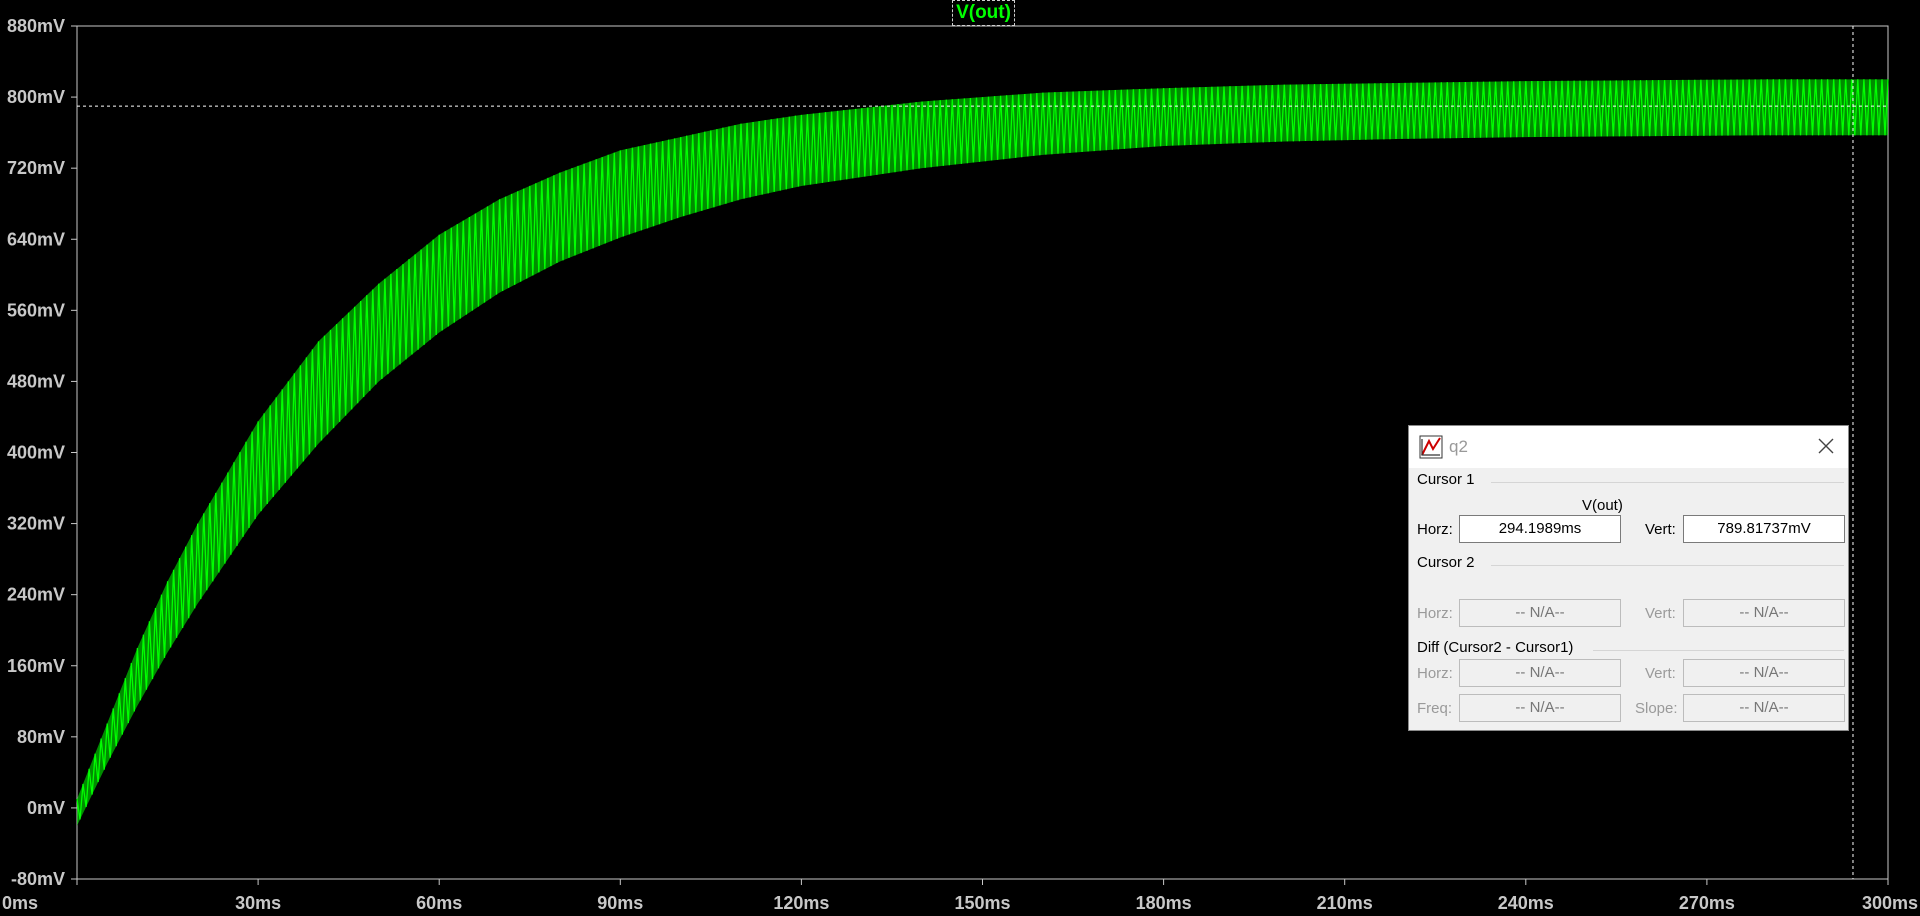 This screenshot has width=1920, height=916. What do you see at coordinates (1458, 446) in the screenshot?
I see `dialog-title: q2` at bounding box center [1458, 446].